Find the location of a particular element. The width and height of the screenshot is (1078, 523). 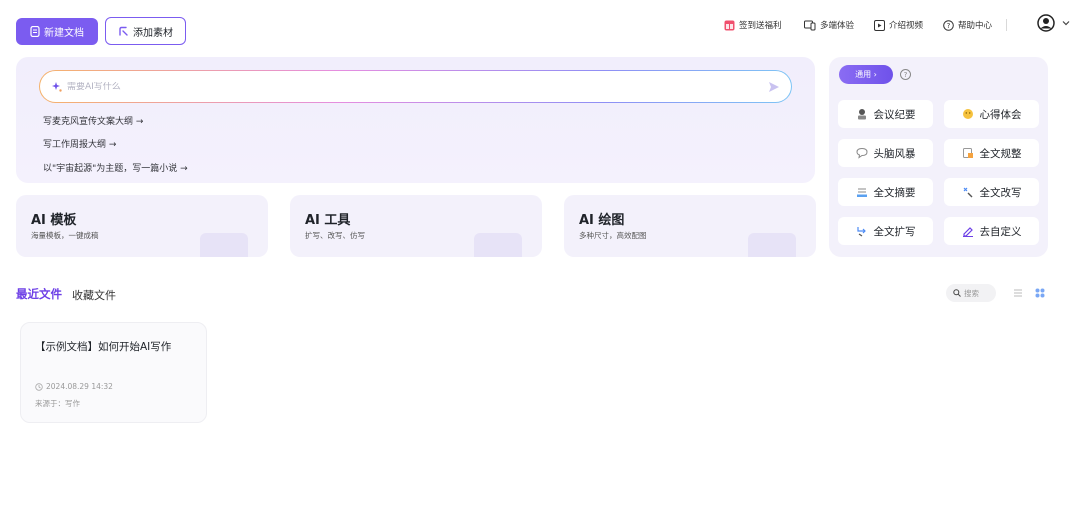

card-subtitle: 扩写、改写、仿写 is located at coordinates (335, 235).